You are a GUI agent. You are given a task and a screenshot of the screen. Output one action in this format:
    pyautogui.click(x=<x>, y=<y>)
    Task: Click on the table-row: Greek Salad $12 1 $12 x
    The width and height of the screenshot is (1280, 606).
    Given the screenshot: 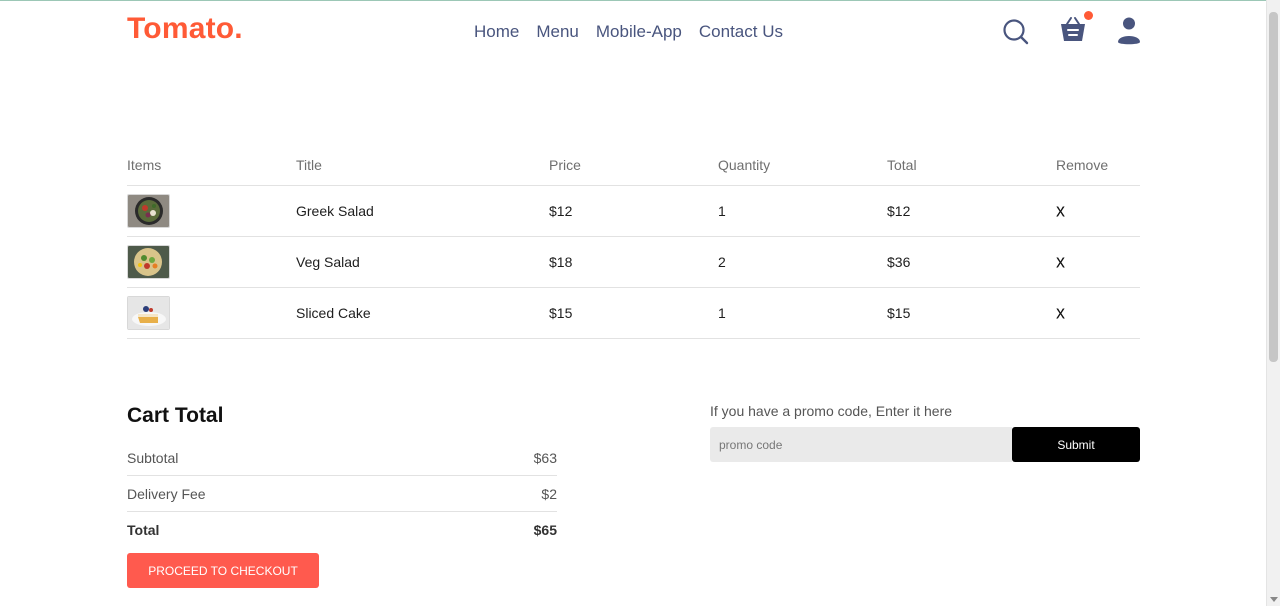 What is the action you would take?
    pyautogui.click(x=633, y=211)
    